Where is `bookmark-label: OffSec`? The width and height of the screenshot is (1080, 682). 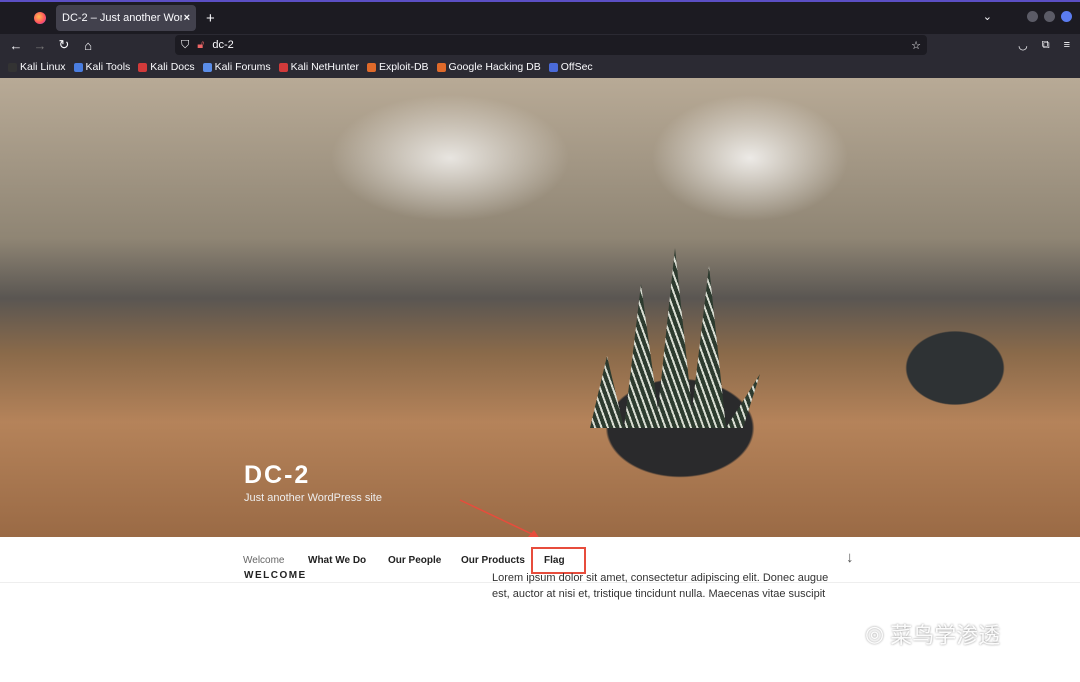
bookmark-label: OffSec is located at coordinates (576, 67).